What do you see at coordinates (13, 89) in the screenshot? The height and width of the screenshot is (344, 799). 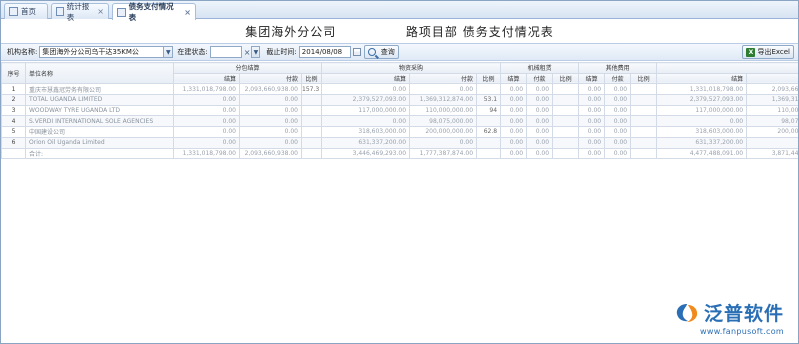 I see `row-number: 1` at bounding box center [13, 89].